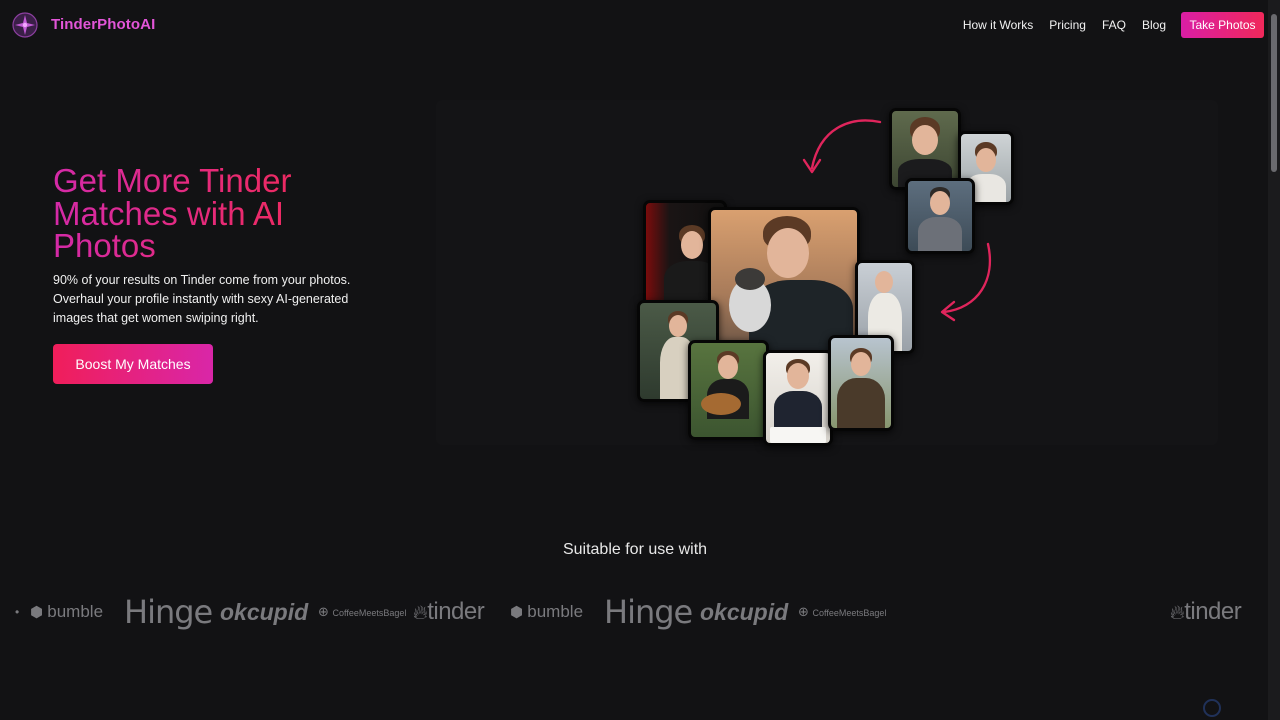 Image resolution: width=1280 pixels, height=720 pixels. What do you see at coordinates (1222, 25) in the screenshot?
I see `take-photos-button: Take Photos` at bounding box center [1222, 25].